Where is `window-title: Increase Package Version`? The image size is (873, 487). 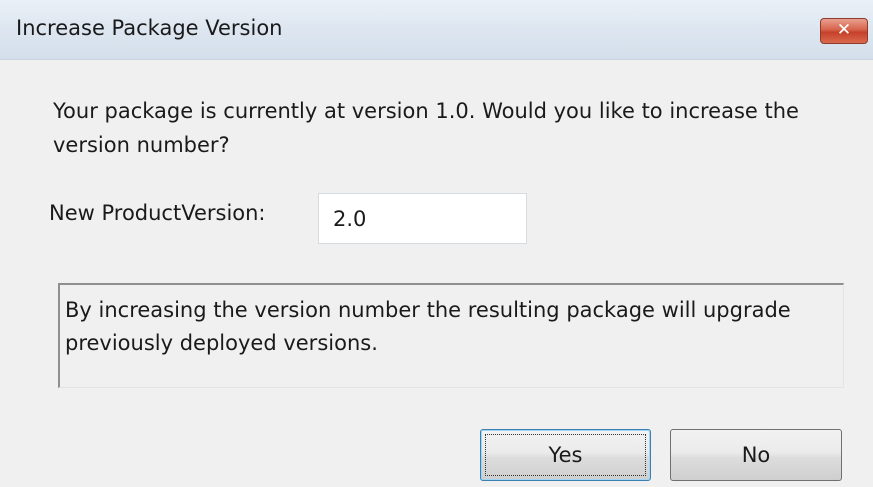 window-title: Increase Package Version is located at coordinates (149, 28).